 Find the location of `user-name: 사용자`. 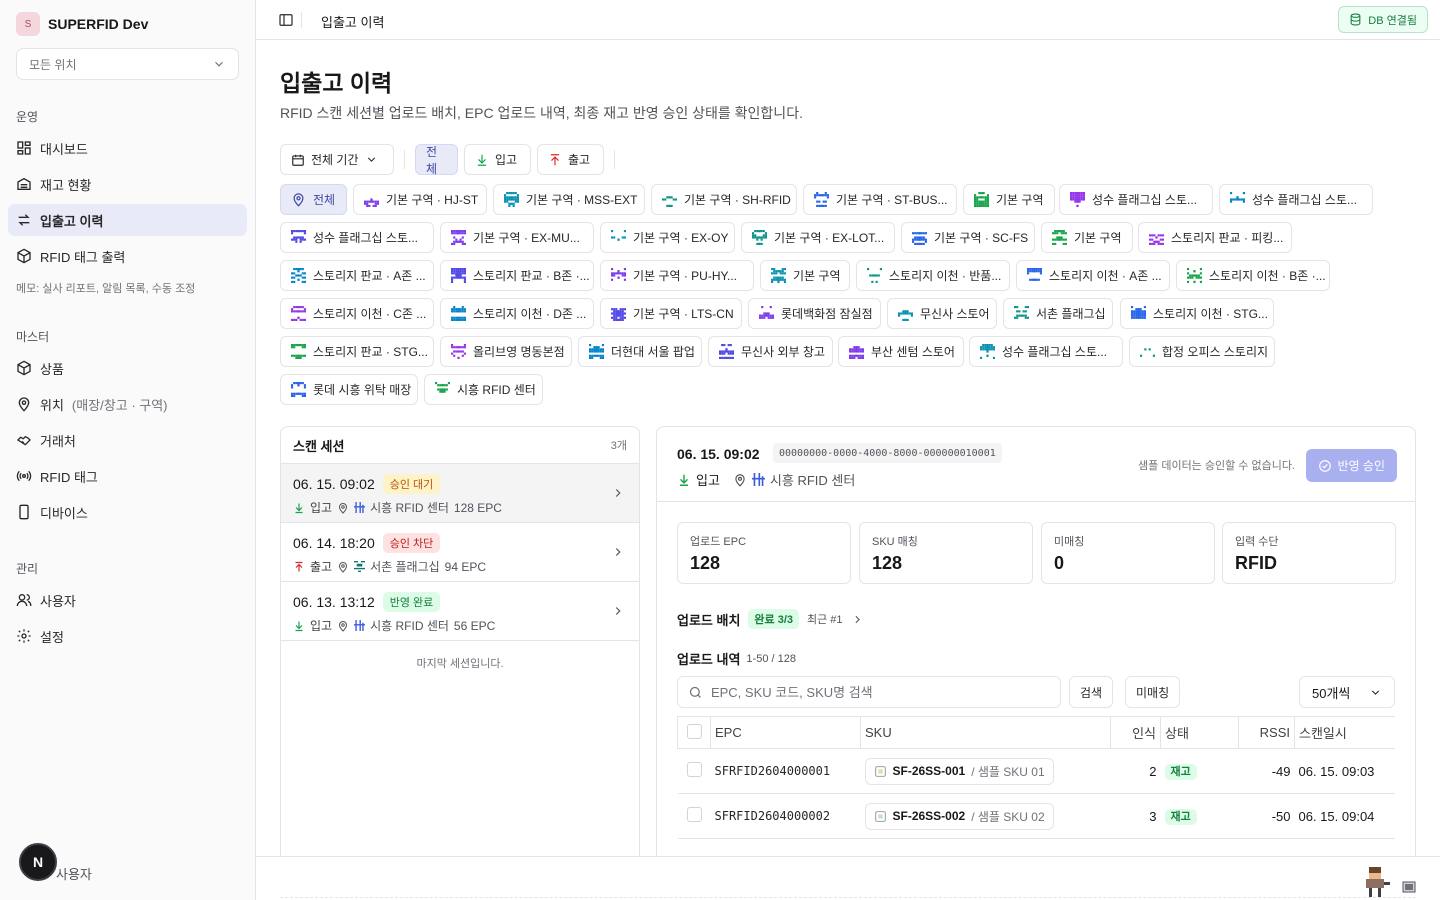

user-name: 사용자 is located at coordinates (74, 873).